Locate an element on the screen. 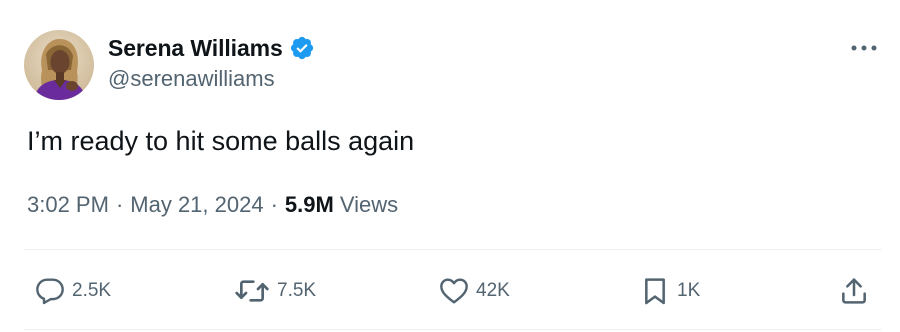  tweet-meta: 3:02 PM · May 21, 2024 · 5.9M Views is located at coordinates (212, 205).